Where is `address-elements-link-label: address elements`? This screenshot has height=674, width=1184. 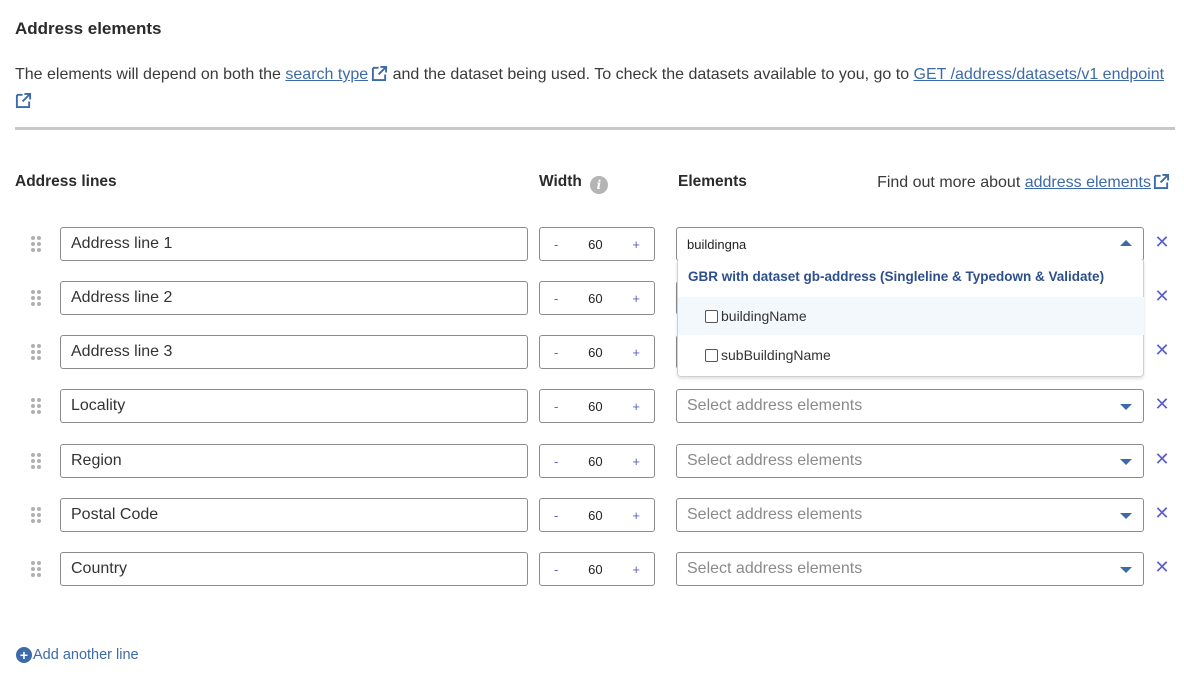
address-elements-link-label: address elements is located at coordinates (1087, 182).